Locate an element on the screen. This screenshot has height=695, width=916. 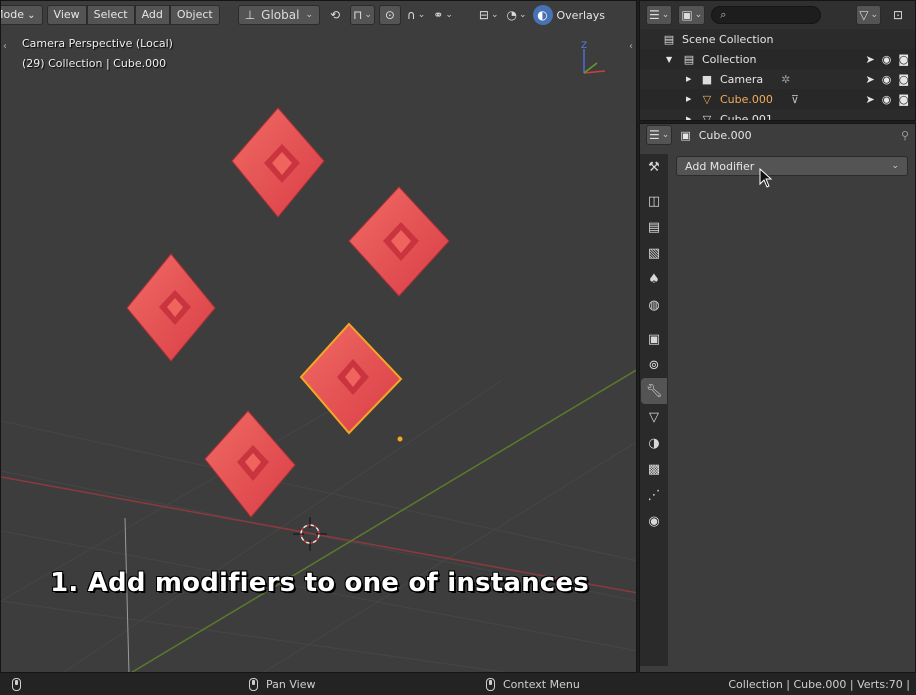
material-icon: ◑ is located at coordinates (654, 443).